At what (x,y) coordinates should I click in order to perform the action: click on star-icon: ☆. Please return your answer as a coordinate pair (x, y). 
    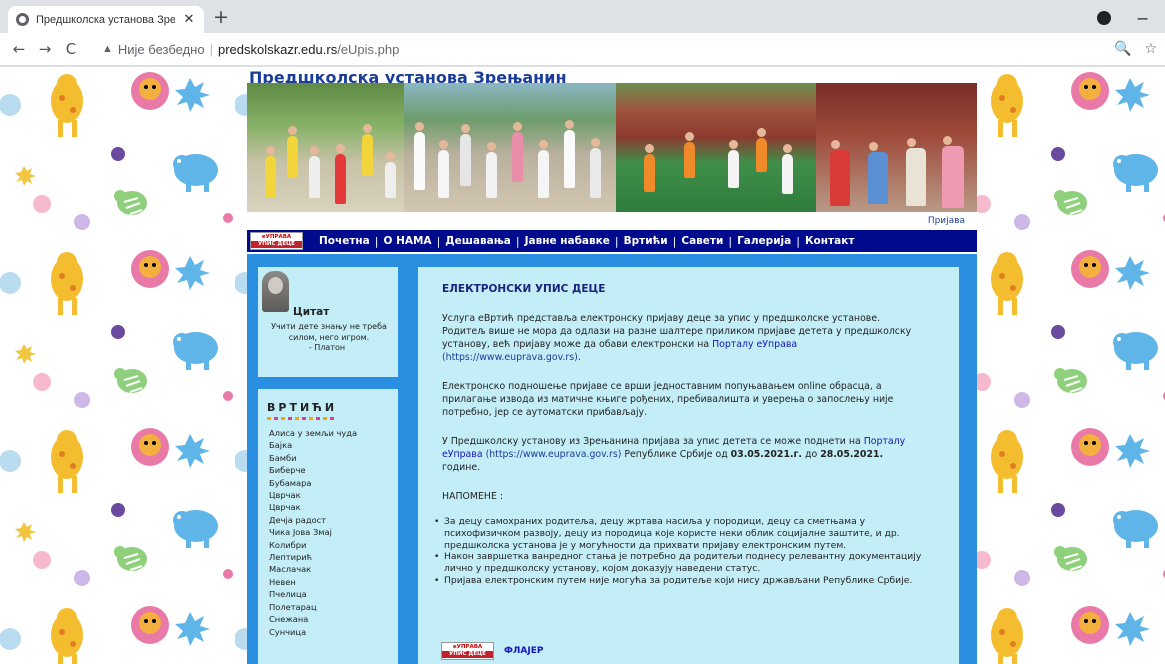
    Looking at the image, I should click on (1150, 49).